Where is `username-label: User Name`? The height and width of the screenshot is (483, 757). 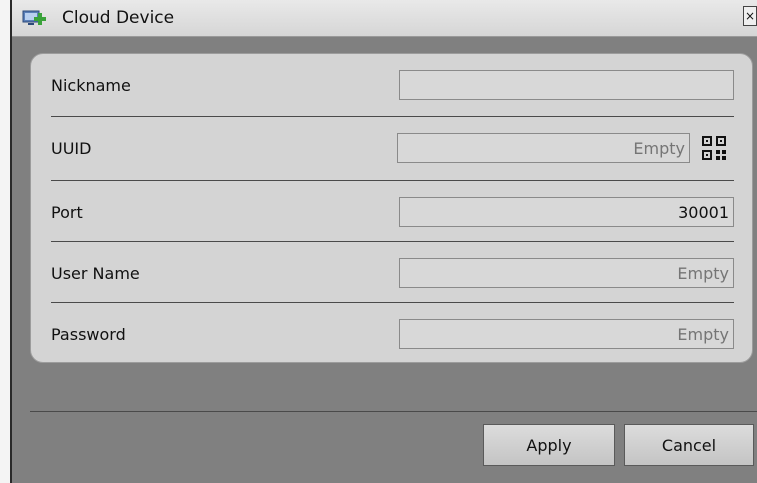
username-label: User Name is located at coordinates (95, 273).